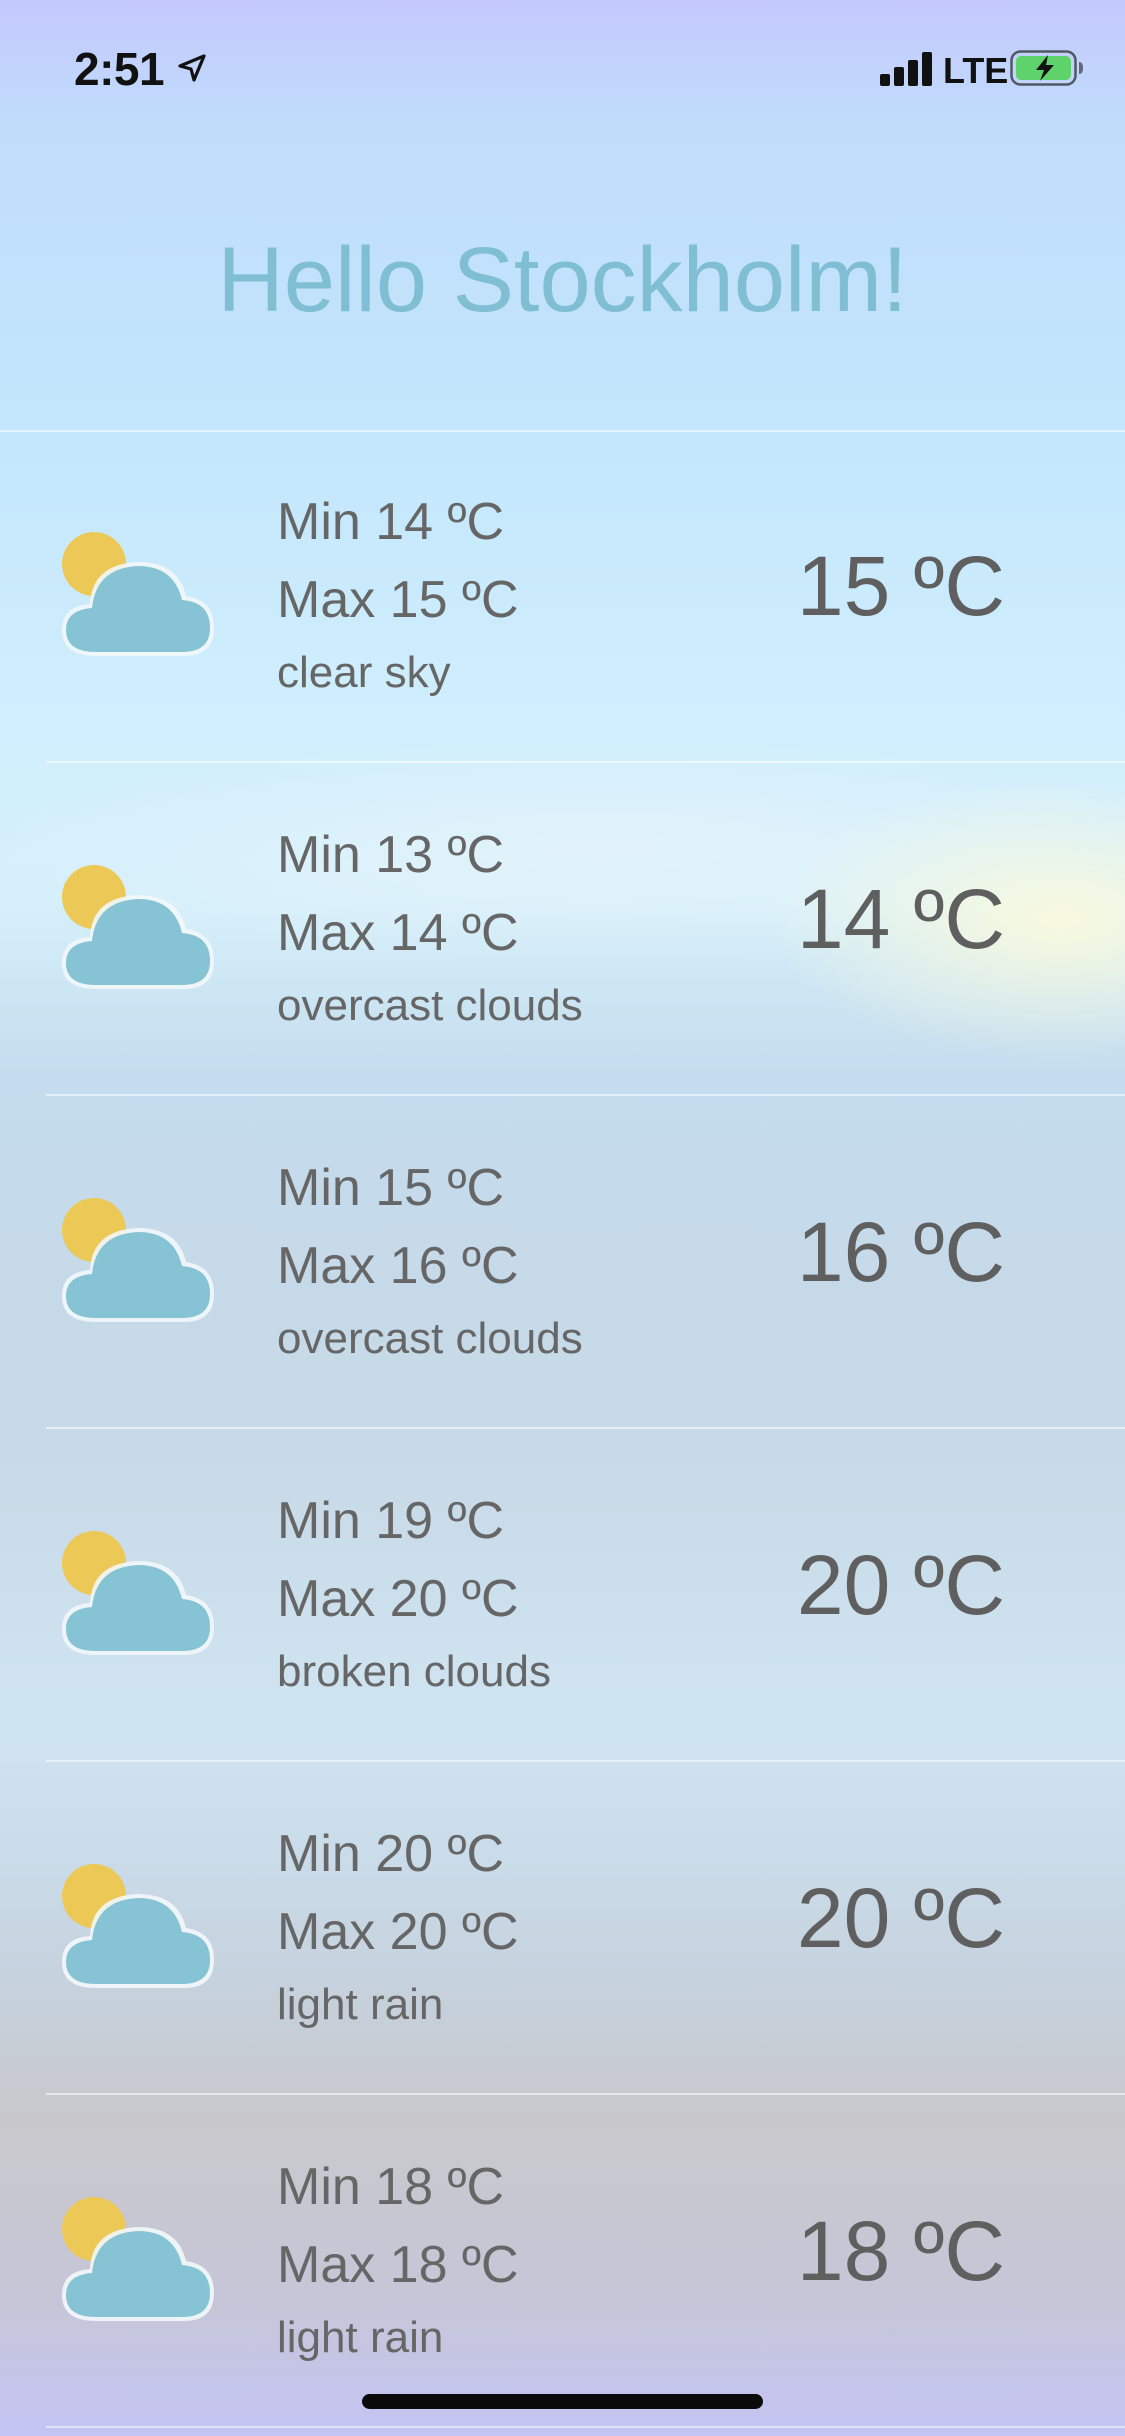 This screenshot has width=1125, height=2436. What do you see at coordinates (1046, 68) in the screenshot?
I see `battery-charging-icon` at bounding box center [1046, 68].